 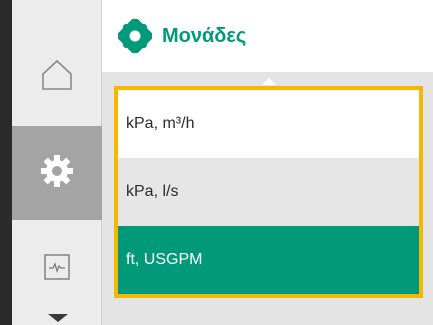 I want to click on sidebar-item-home, so click(x=57, y=77).